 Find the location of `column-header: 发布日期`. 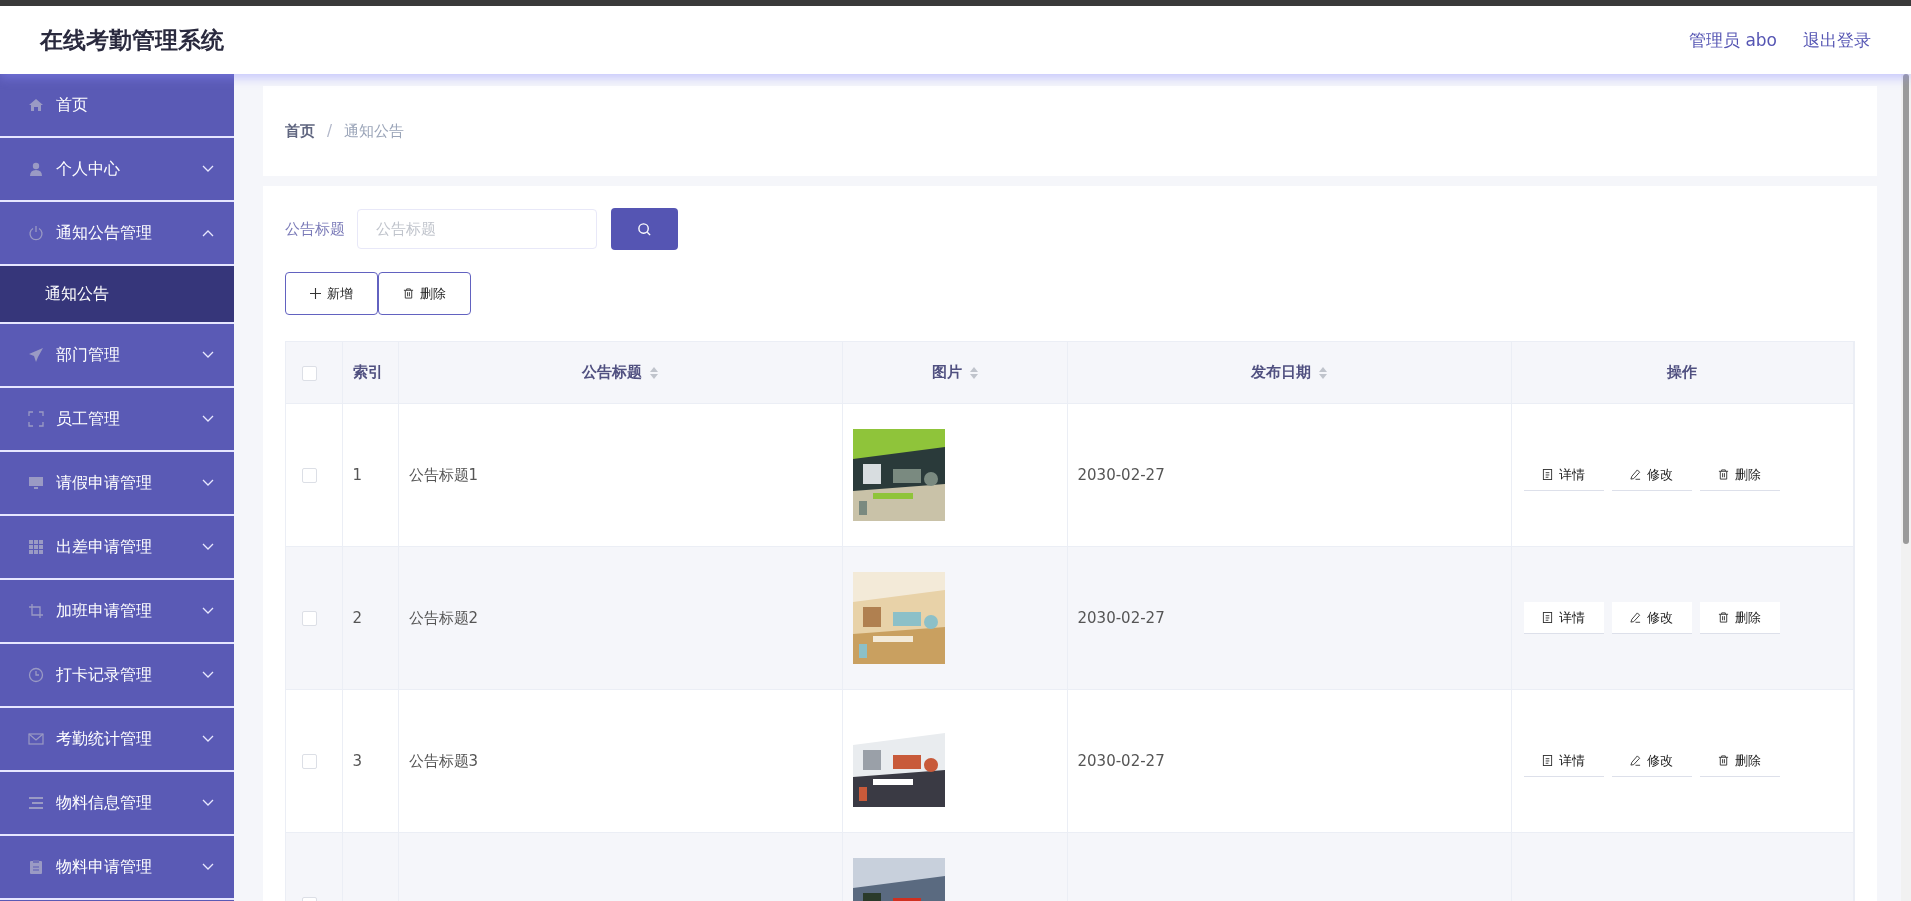

column-header: 发布日期 is located at coordinates (1281, 372).